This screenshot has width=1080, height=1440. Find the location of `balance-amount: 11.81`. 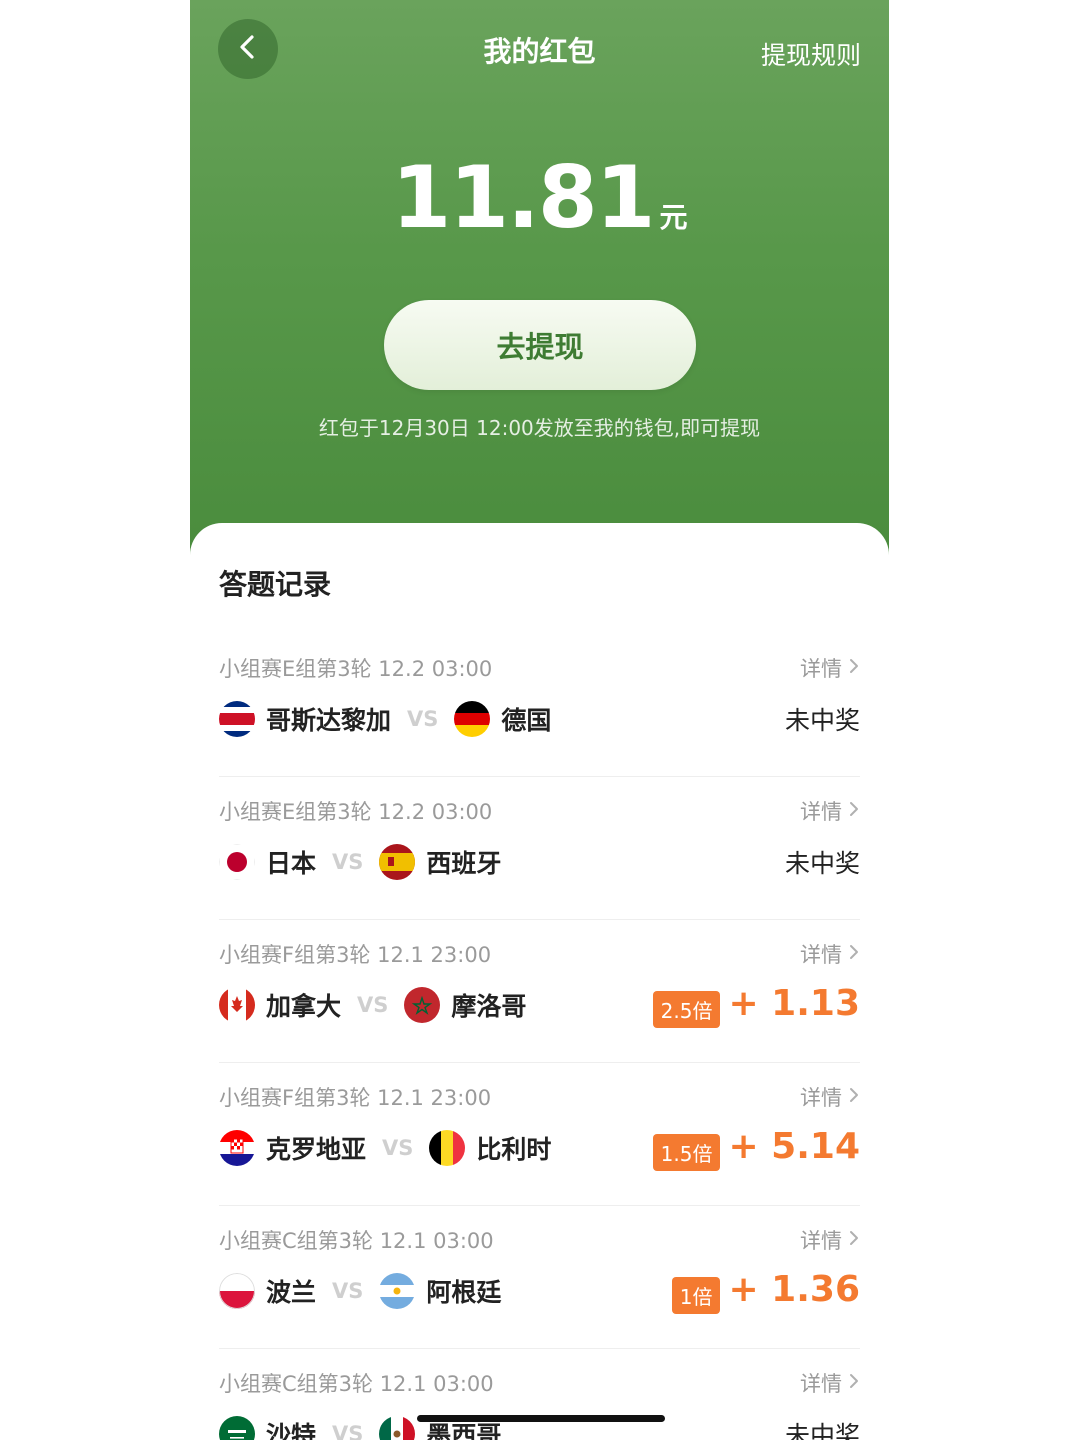

balance-amount: 11.81 is located at coordinates (523, 198).